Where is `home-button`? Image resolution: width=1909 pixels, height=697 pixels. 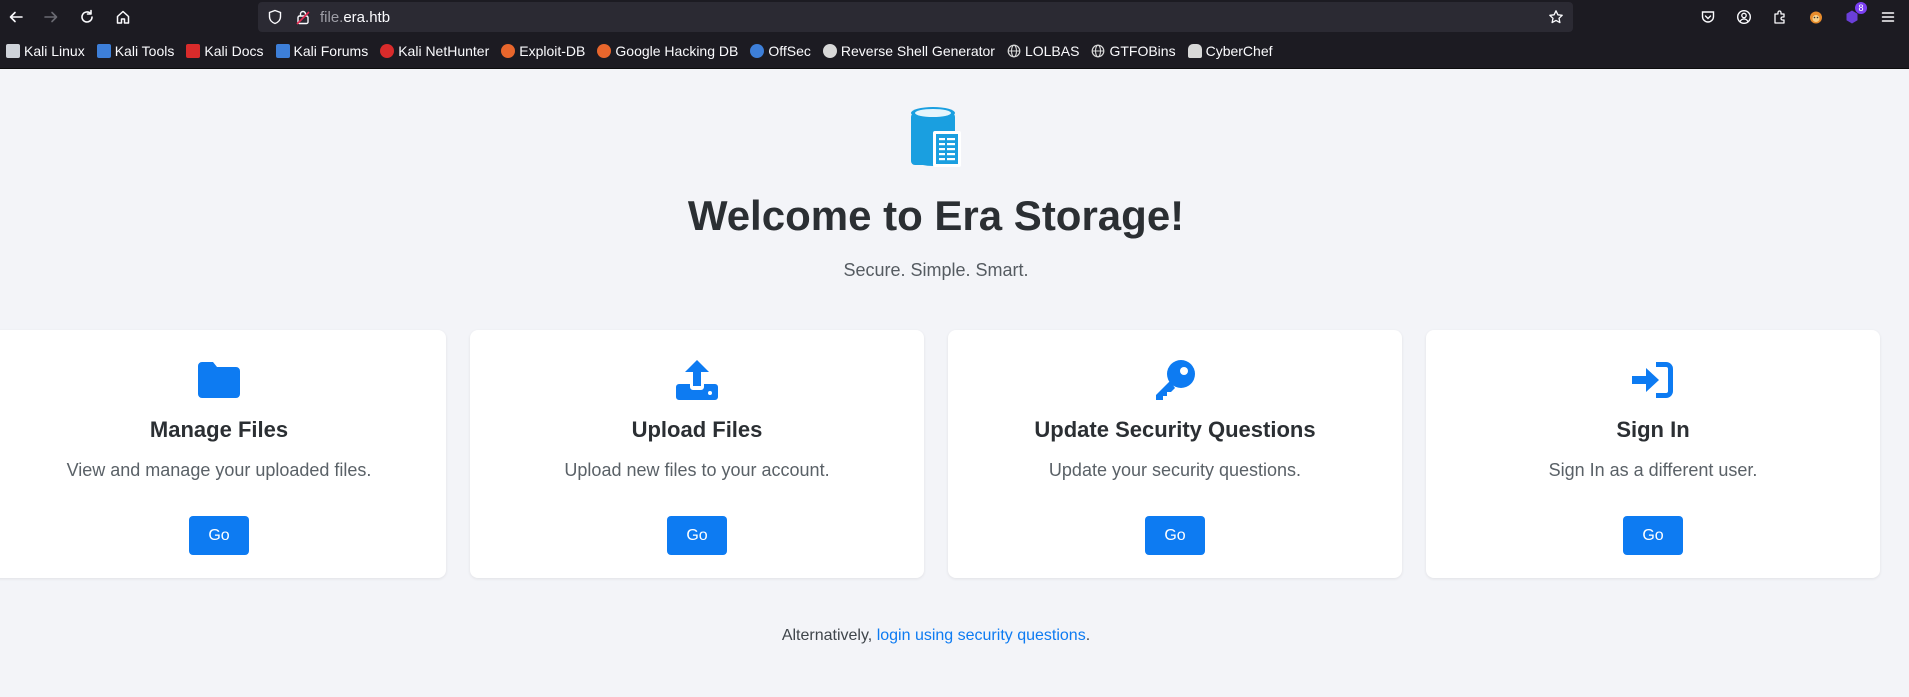
home-button is located at coordinates (123, 17).